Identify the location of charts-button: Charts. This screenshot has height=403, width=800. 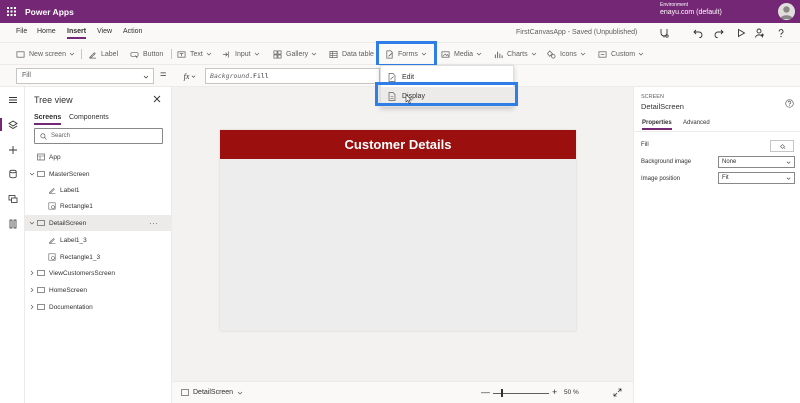
(515, 54).